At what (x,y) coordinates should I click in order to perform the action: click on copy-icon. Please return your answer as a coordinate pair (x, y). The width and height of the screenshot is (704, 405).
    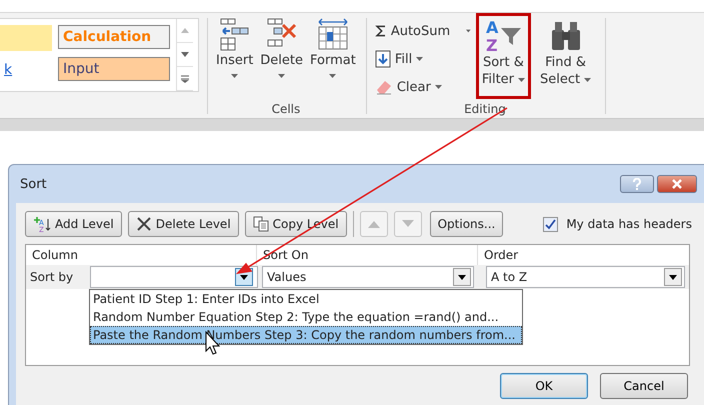
    Looking at the image, I should click on (260, 224).